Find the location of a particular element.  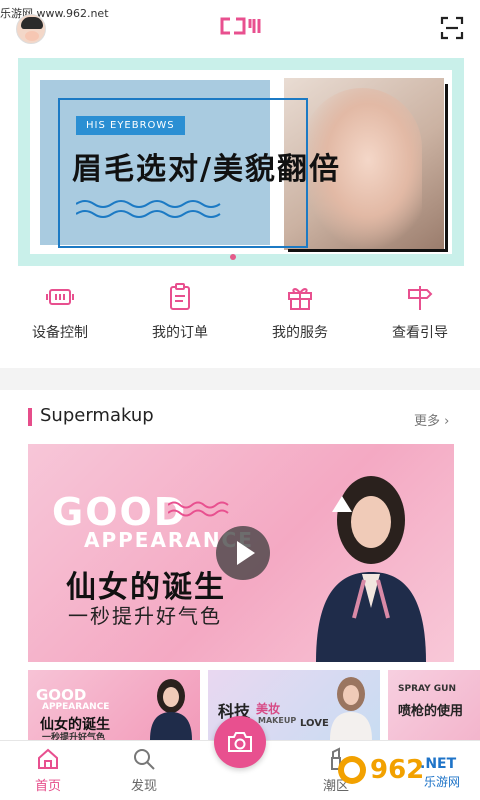

play-button is located at coordinates (243, 553).